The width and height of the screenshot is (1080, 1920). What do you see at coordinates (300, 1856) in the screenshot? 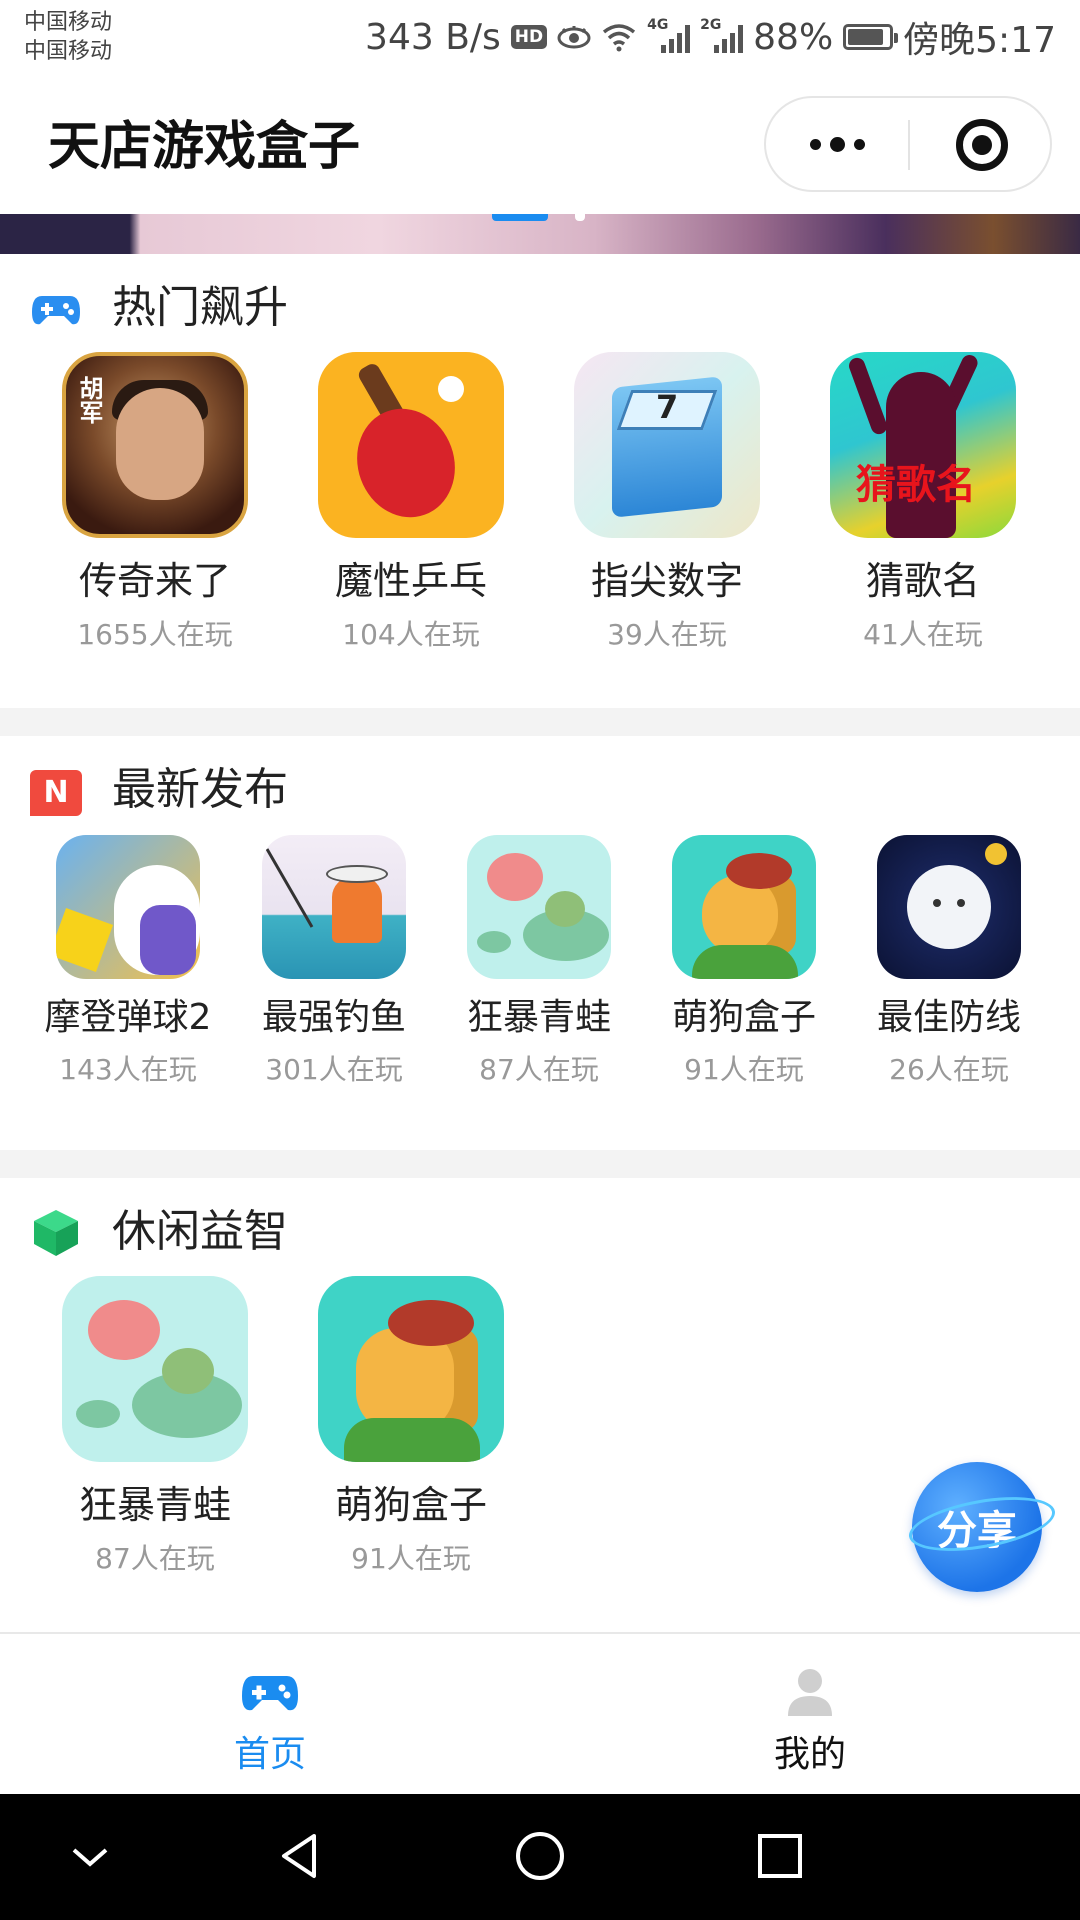
I see `back-icon` at bounding box center [300, 1856].